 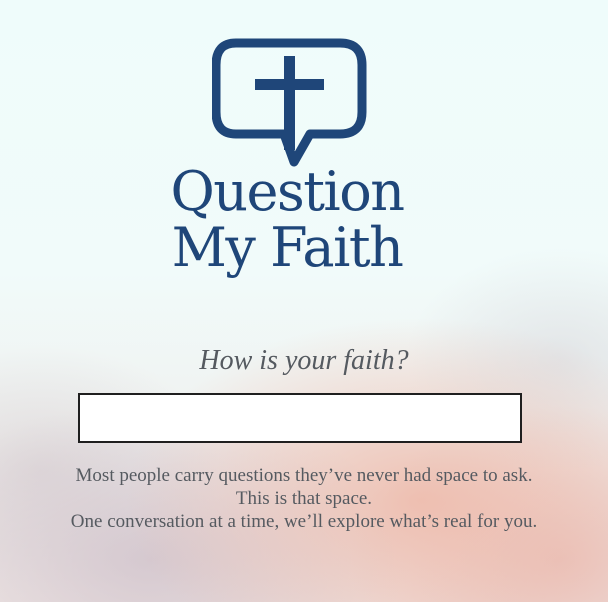 What do you see at coordinates (289, 102) in the screenshot?
I see `cross-speech-bubble-icon` at bounding box center [289, 102].